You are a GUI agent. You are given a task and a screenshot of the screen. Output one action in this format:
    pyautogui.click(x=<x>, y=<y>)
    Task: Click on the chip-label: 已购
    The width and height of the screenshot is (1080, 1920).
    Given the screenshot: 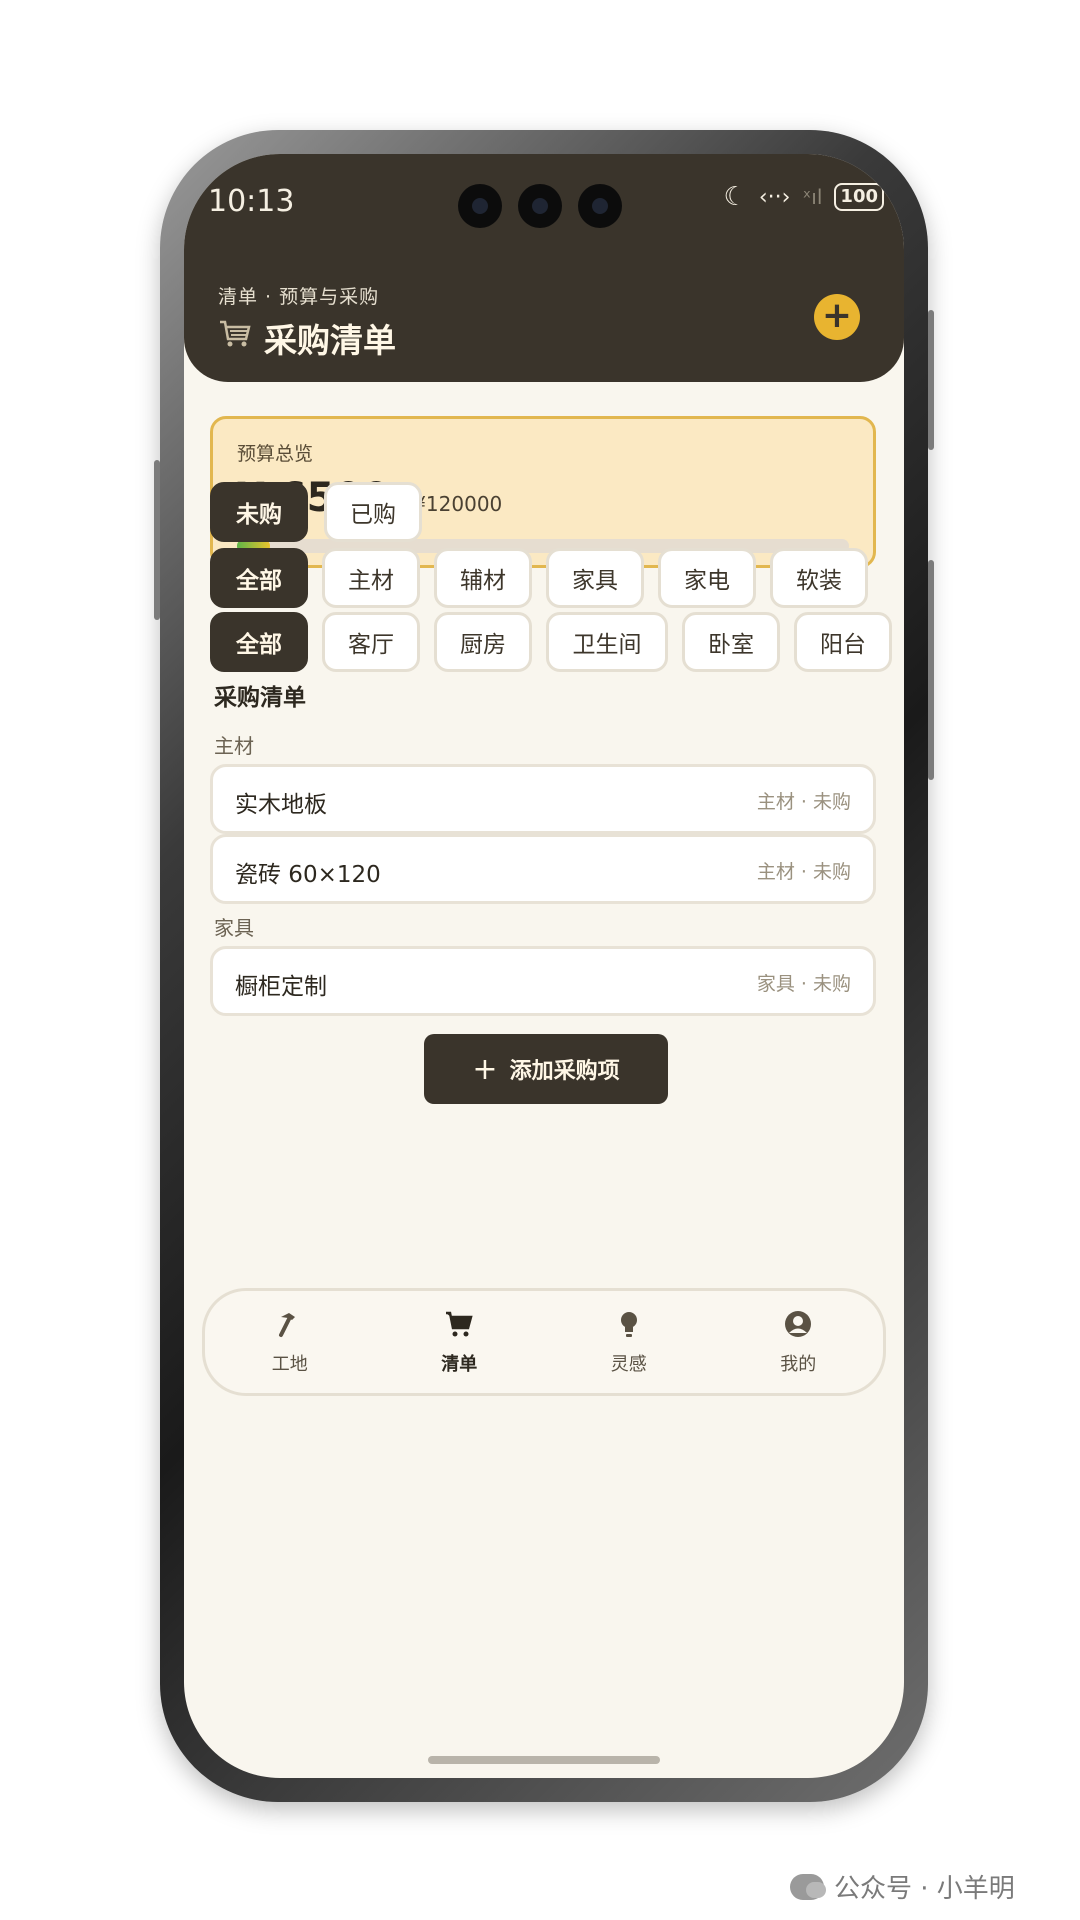 What is the action you would take?
    pyautogui.click(x=373, y=515)
    